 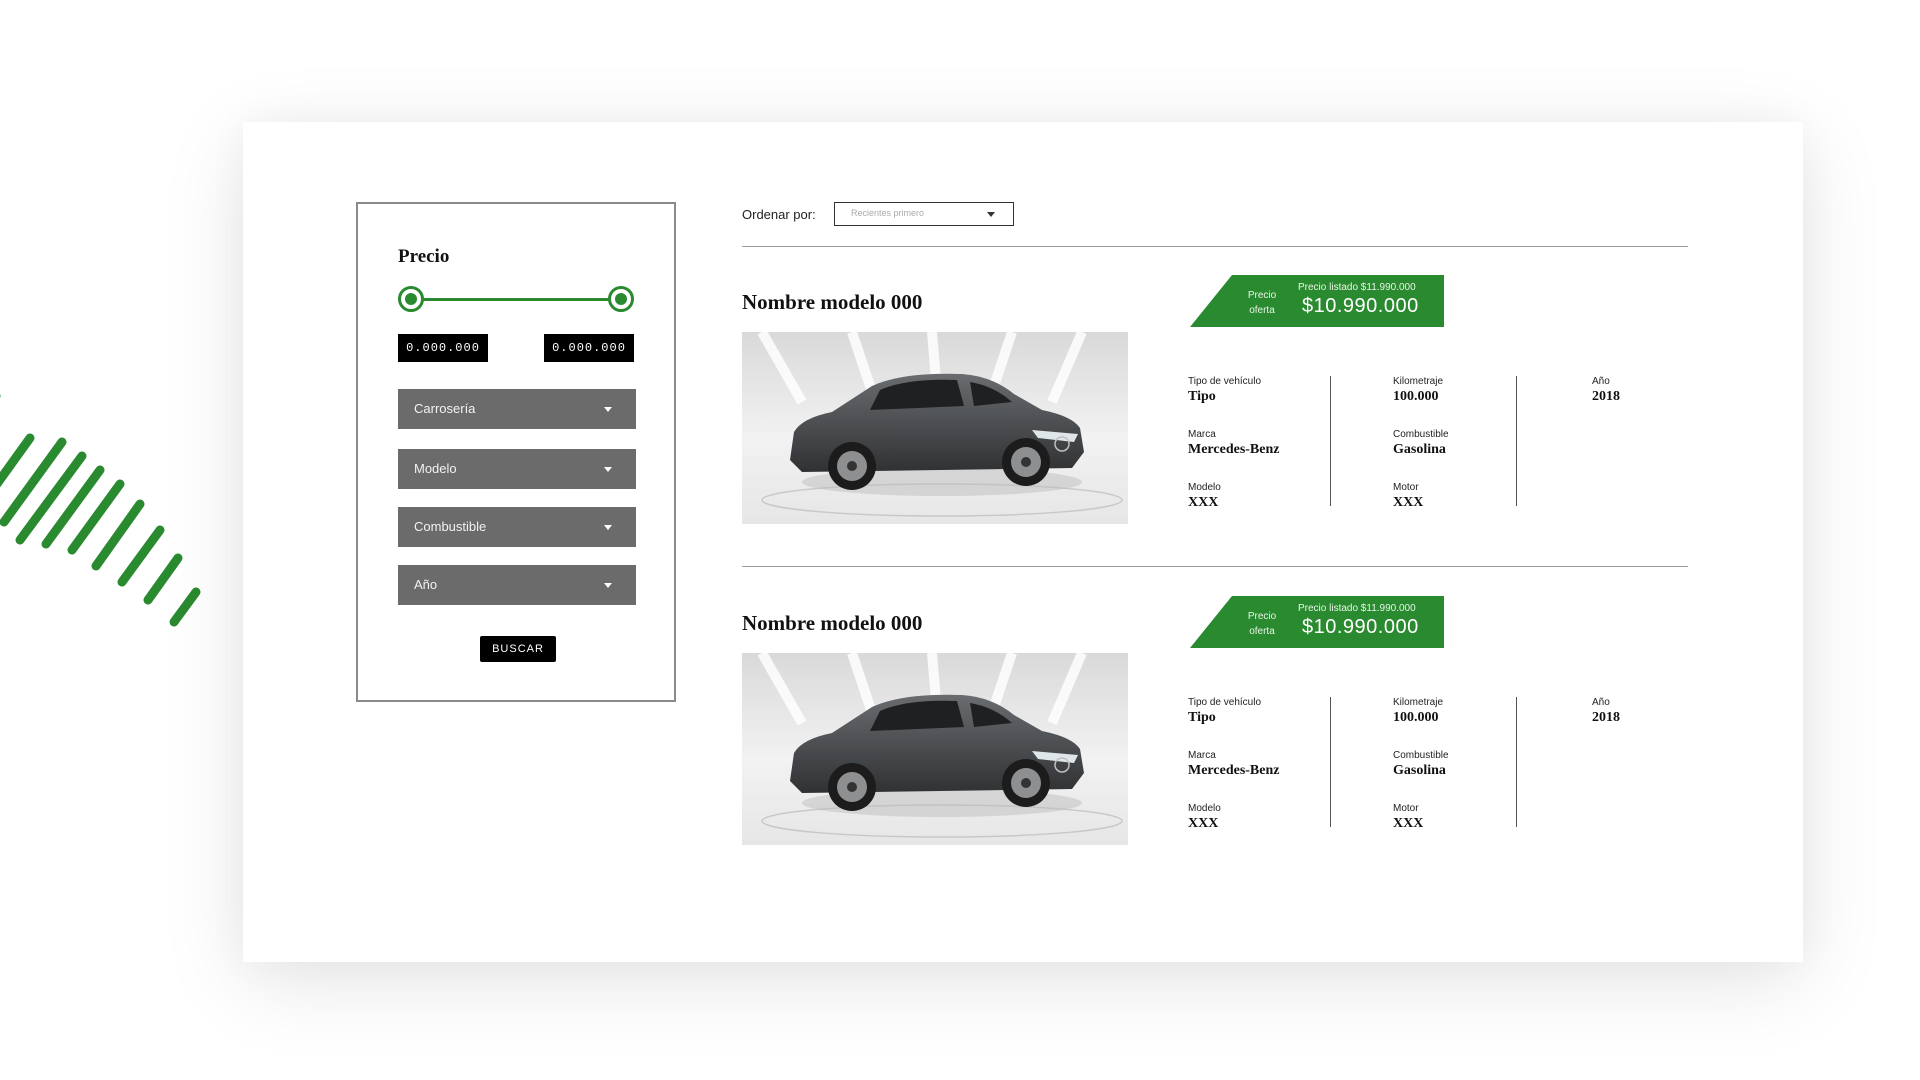 What do you see at coordinates (517, 469) in the screenshot?
I see `modelo-select: Modelo` at bounding box center [517, 469].